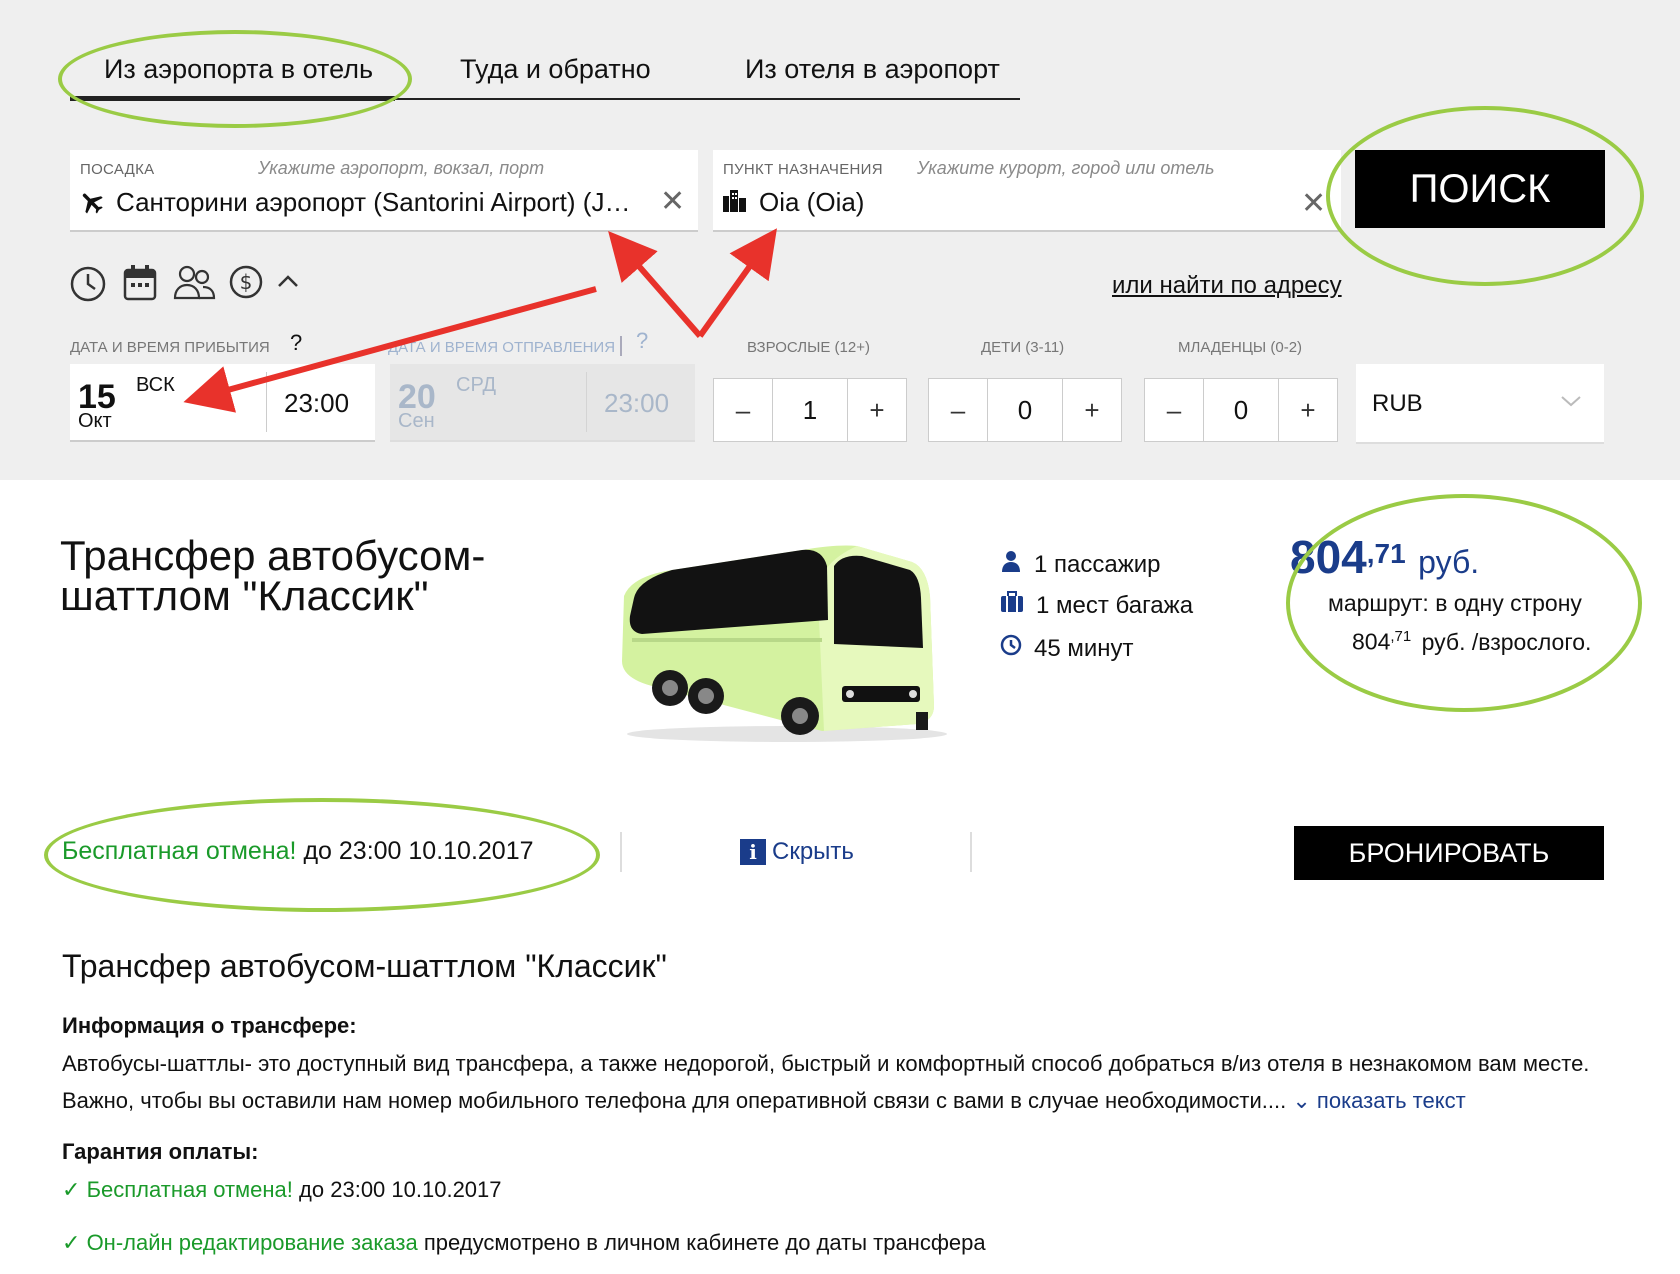 The height and width of the screenshot is (1274, 1680). What do you see at coordinates (1313, 203) in the screenshot?
I see `destination-clear-icon: ✕` at bounding box center [1313, 203].